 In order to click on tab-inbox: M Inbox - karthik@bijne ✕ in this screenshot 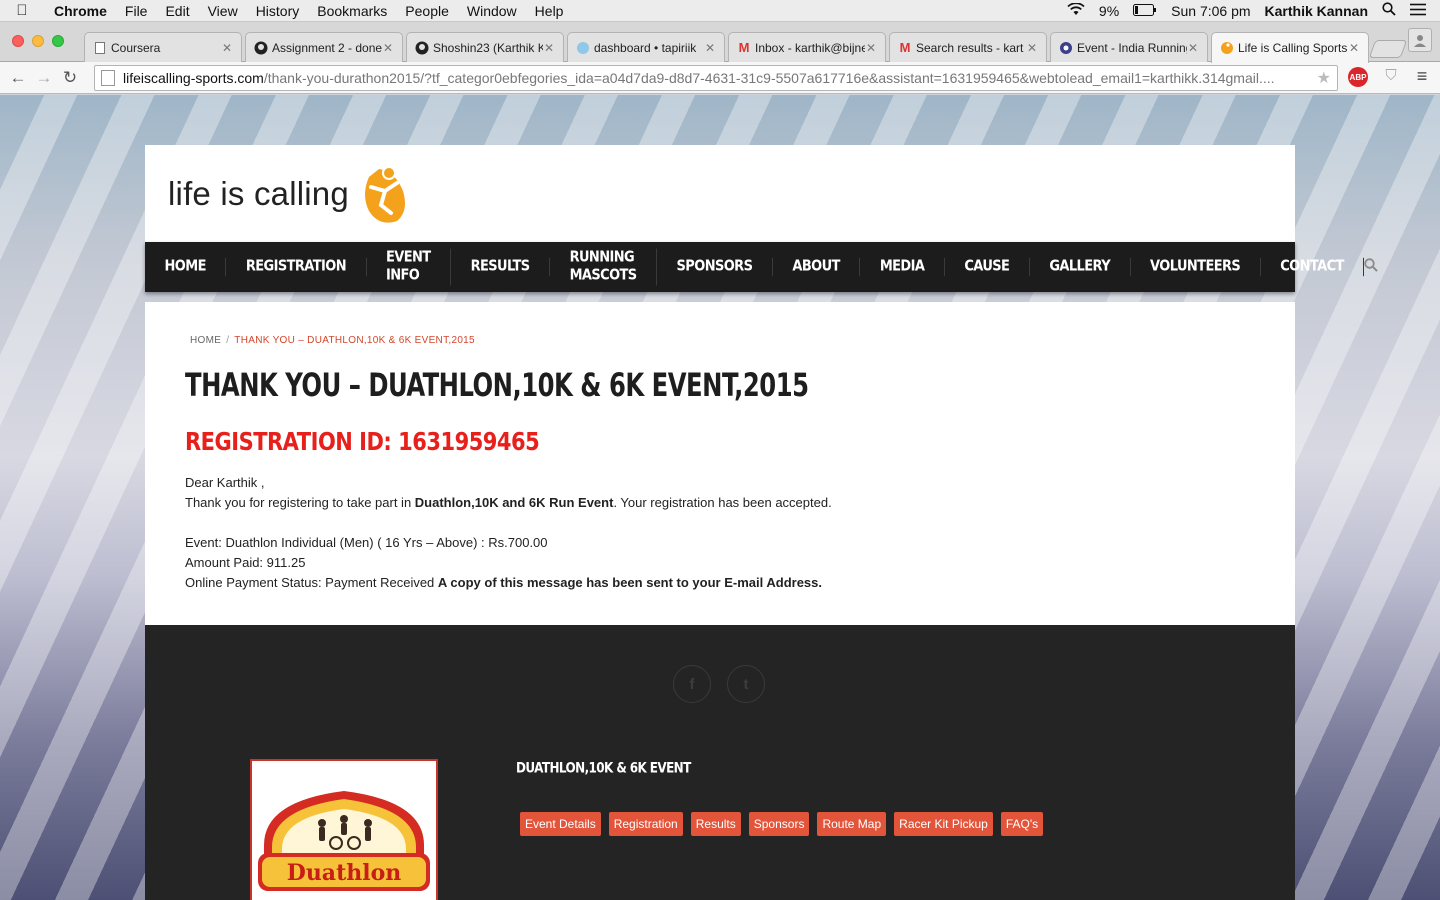, I will do `click(807, 47)`.